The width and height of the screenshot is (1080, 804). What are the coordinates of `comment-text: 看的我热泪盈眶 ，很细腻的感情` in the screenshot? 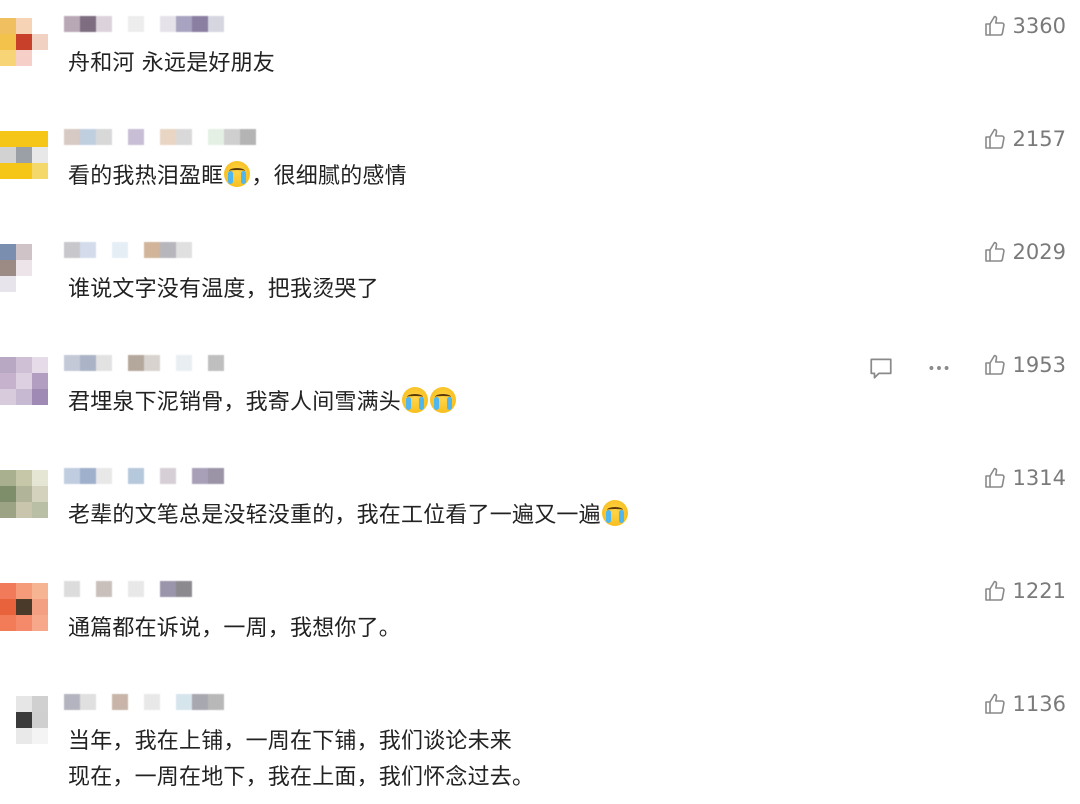 It's located at (237, 177).